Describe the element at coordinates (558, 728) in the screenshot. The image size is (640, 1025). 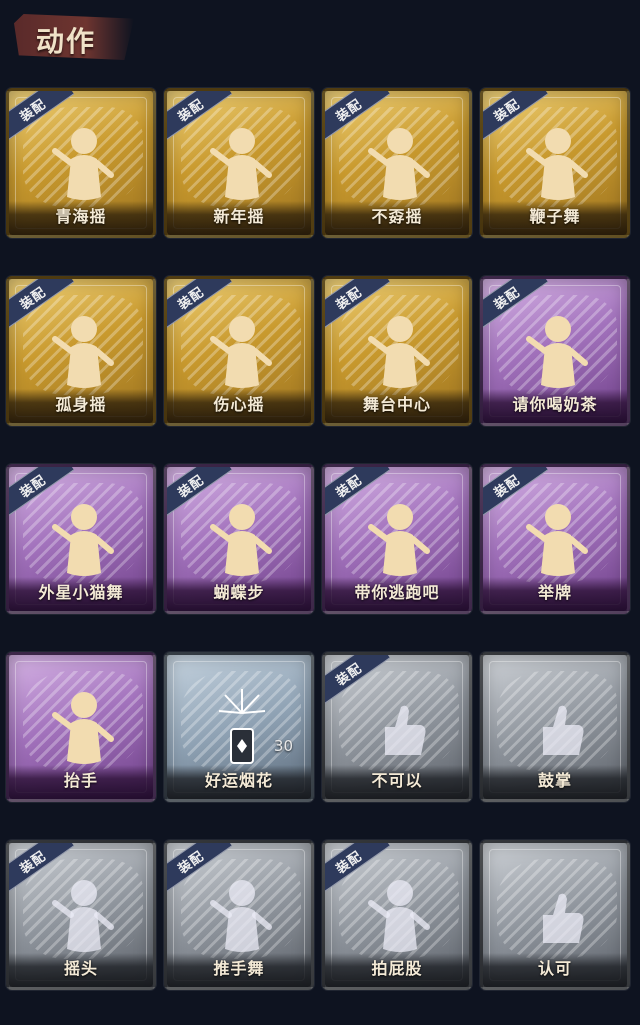
I see `clap-icon` at that location.